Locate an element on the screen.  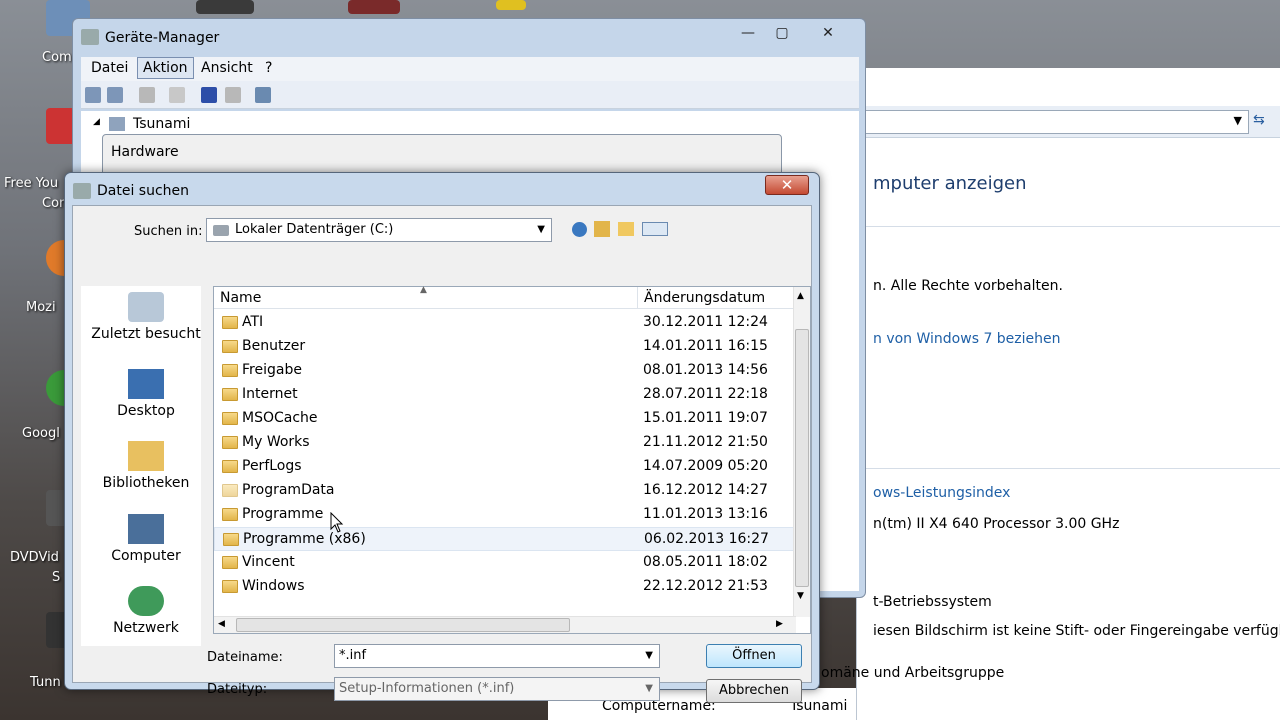
filename-input: *.inf ▼ is located at coordinates (497, 656).